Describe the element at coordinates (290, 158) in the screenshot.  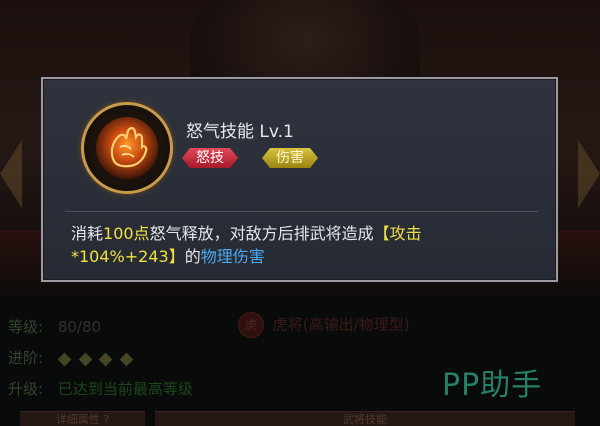
I see `tag-damage: 伤害` at that location.